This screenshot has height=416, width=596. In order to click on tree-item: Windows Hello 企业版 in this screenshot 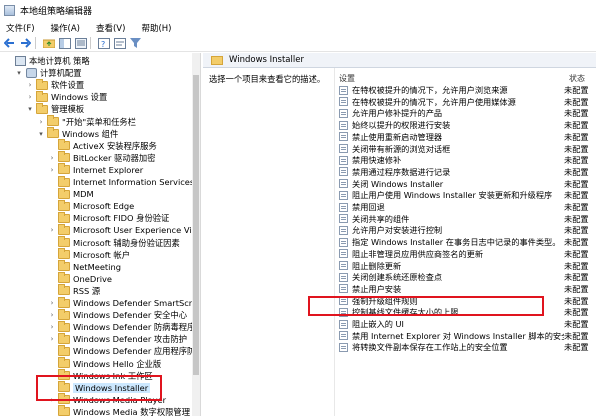, I will do `click(105, 363)`.